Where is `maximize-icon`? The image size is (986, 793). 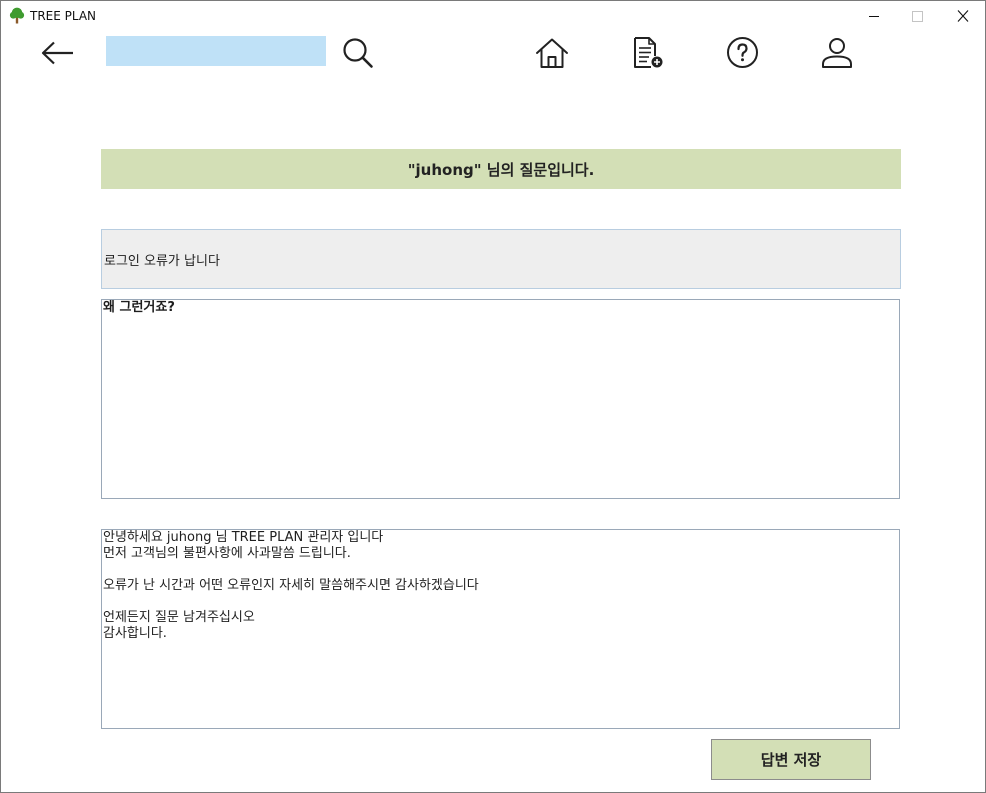 maximize-icon is located at coordinates (917, 16).